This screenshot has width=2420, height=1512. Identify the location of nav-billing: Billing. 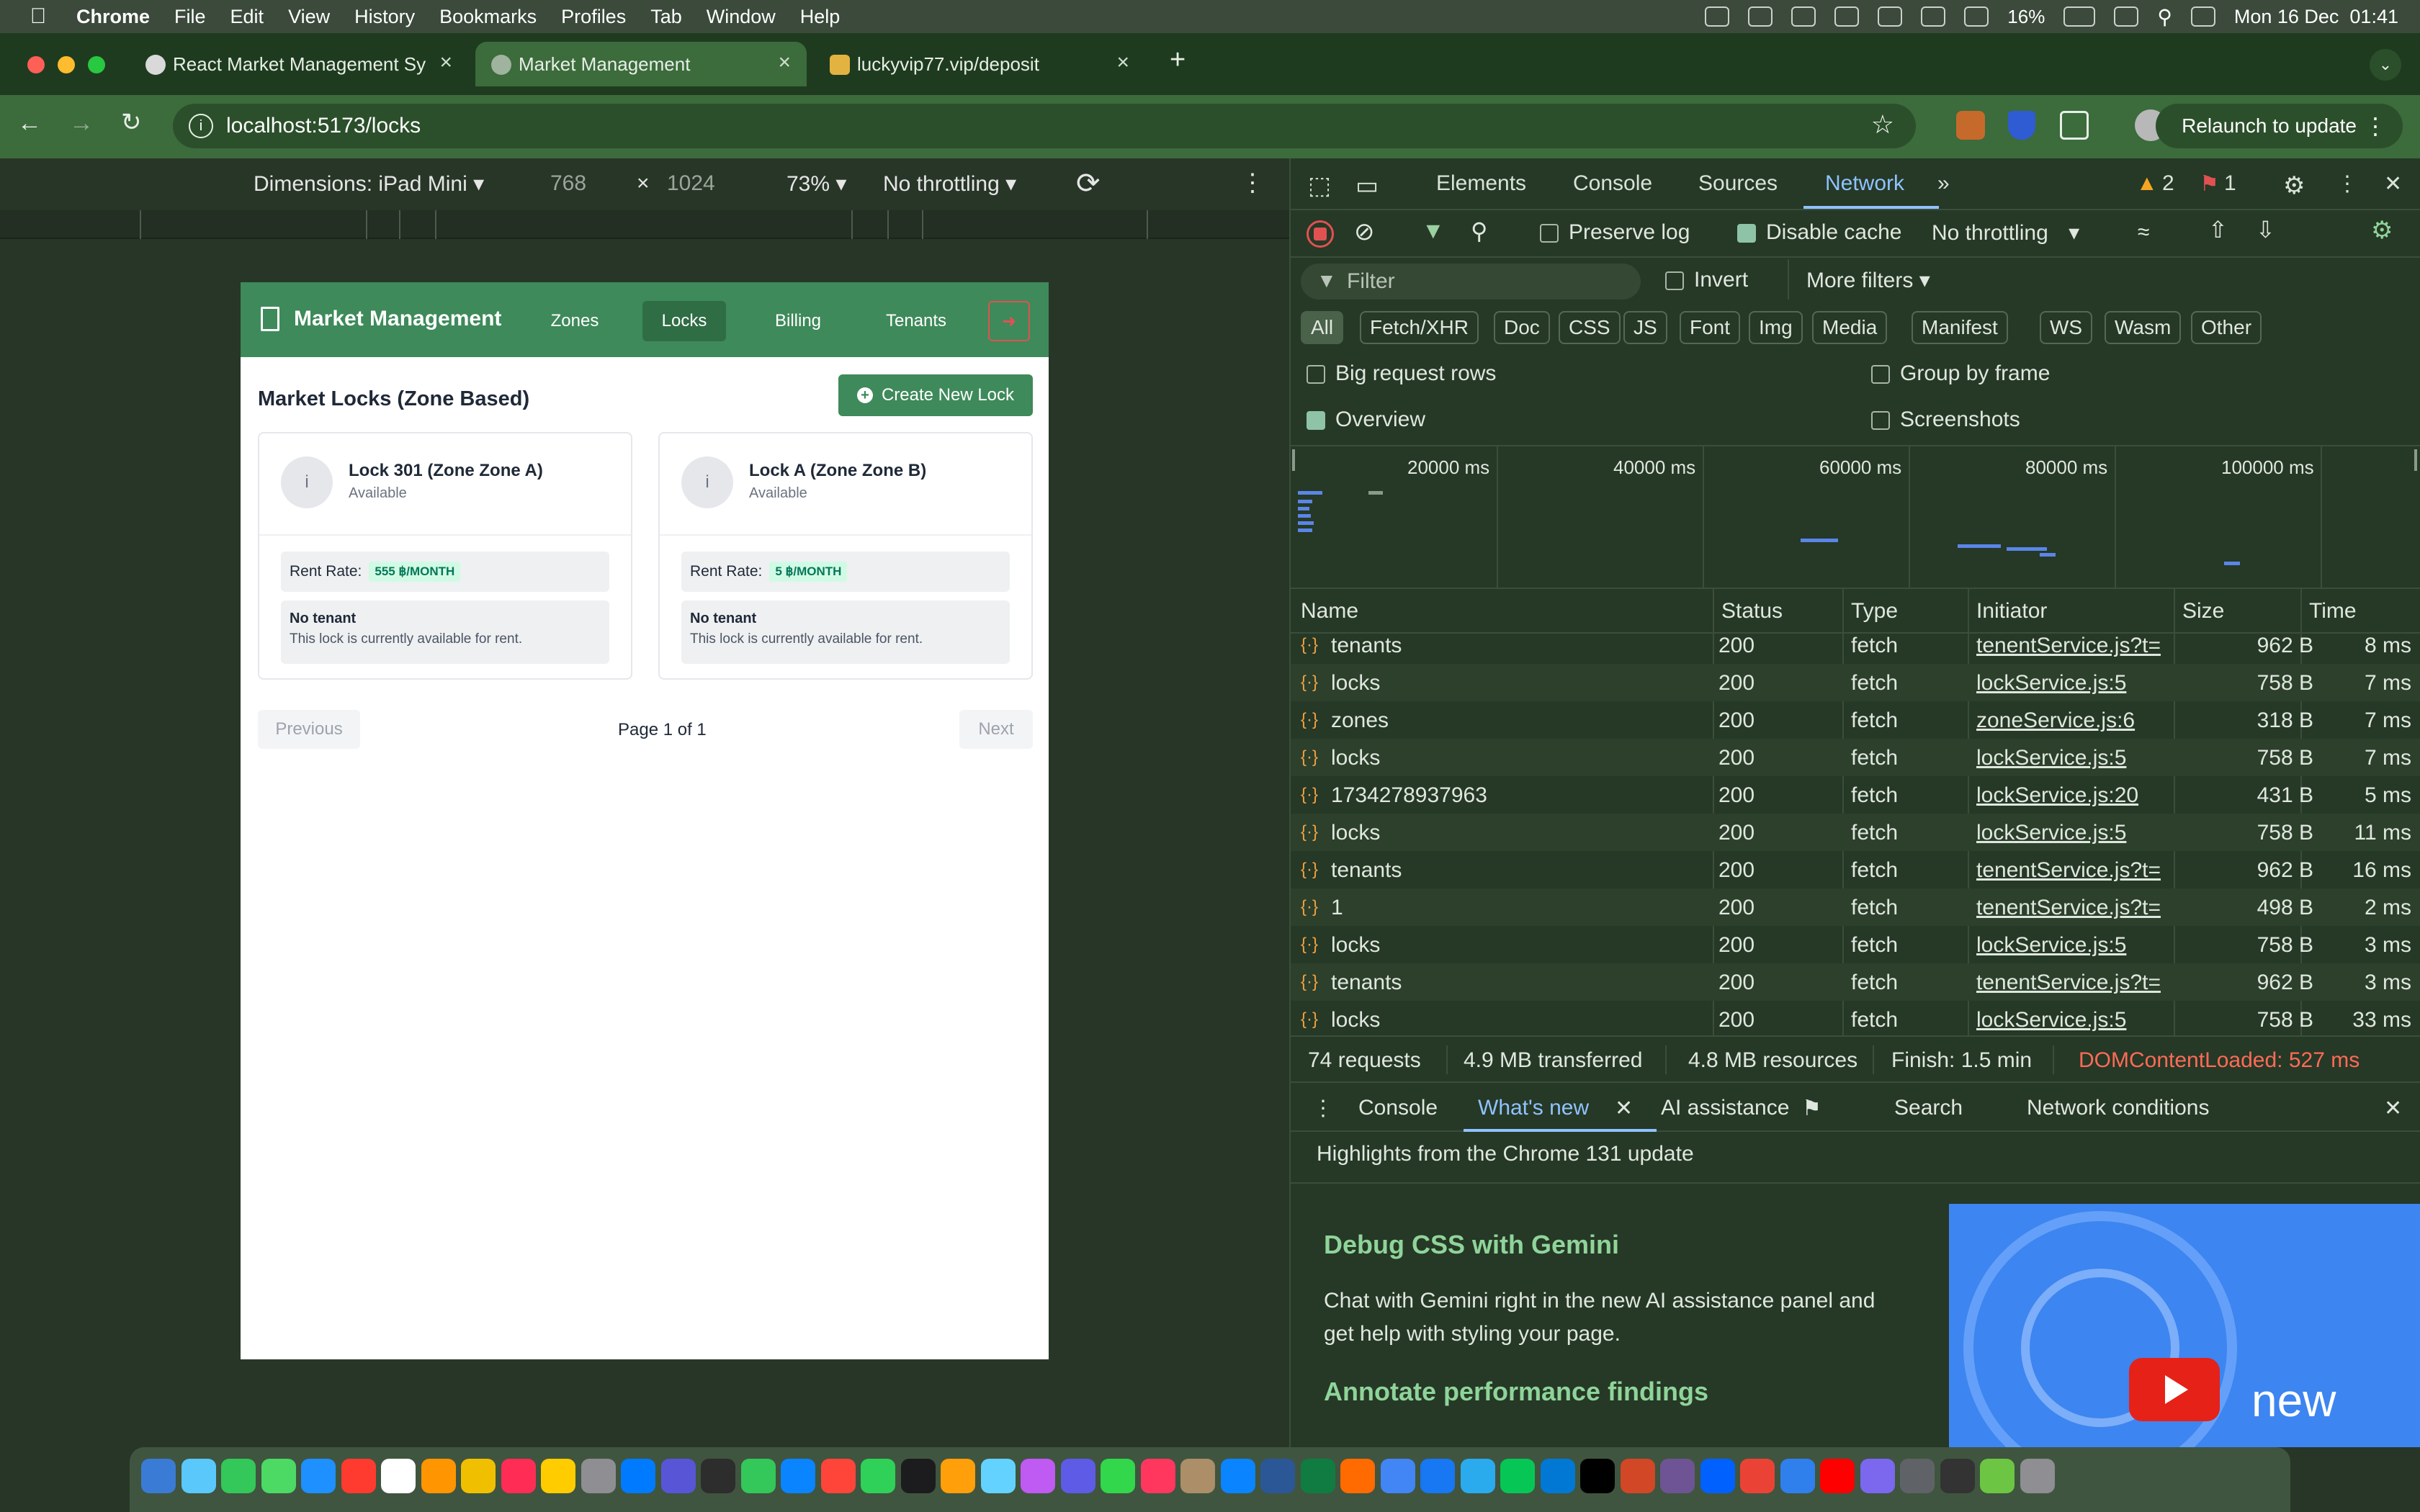
(798, 321).